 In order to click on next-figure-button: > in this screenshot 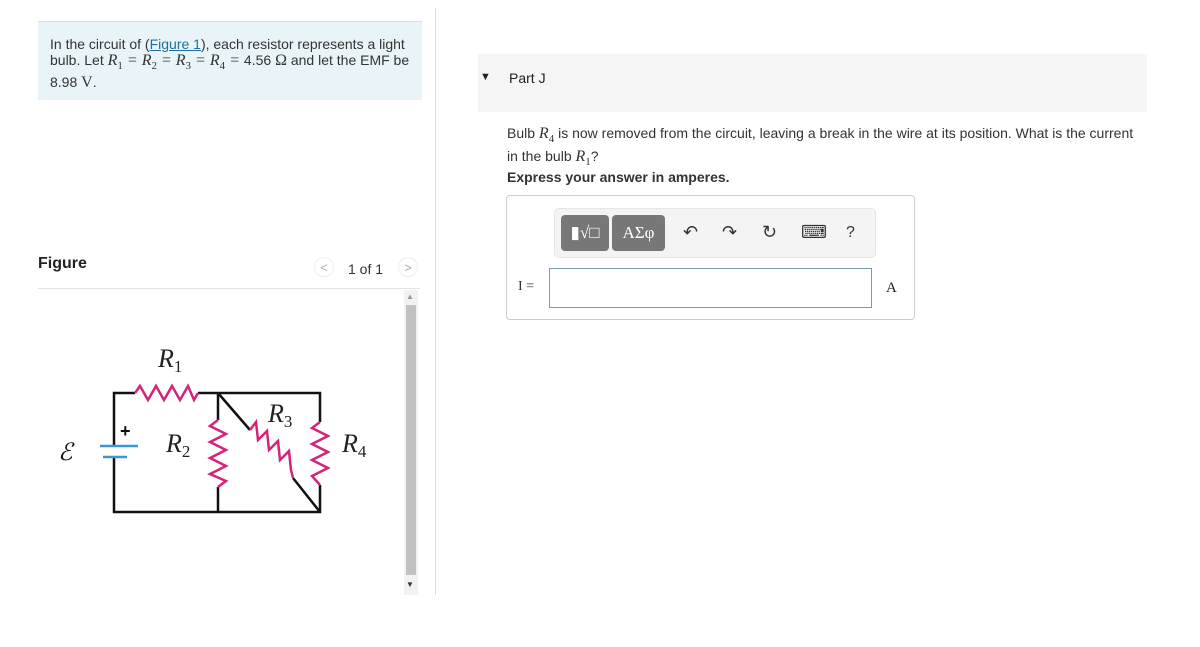, I will do `click(408, 267)`.